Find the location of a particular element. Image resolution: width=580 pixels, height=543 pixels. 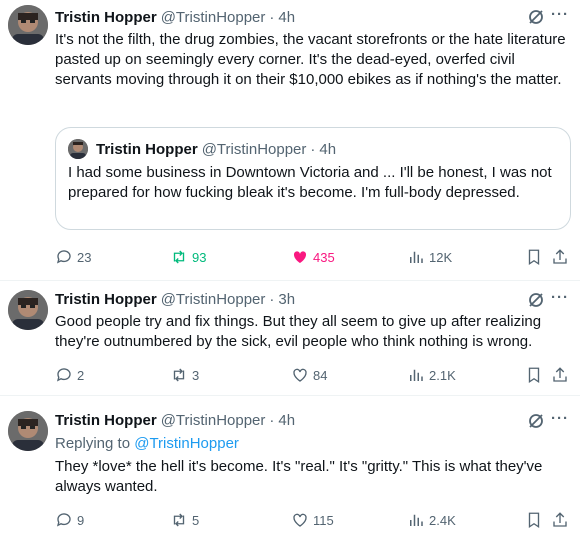

like-button: 84 is located at coordinates (309, 375).